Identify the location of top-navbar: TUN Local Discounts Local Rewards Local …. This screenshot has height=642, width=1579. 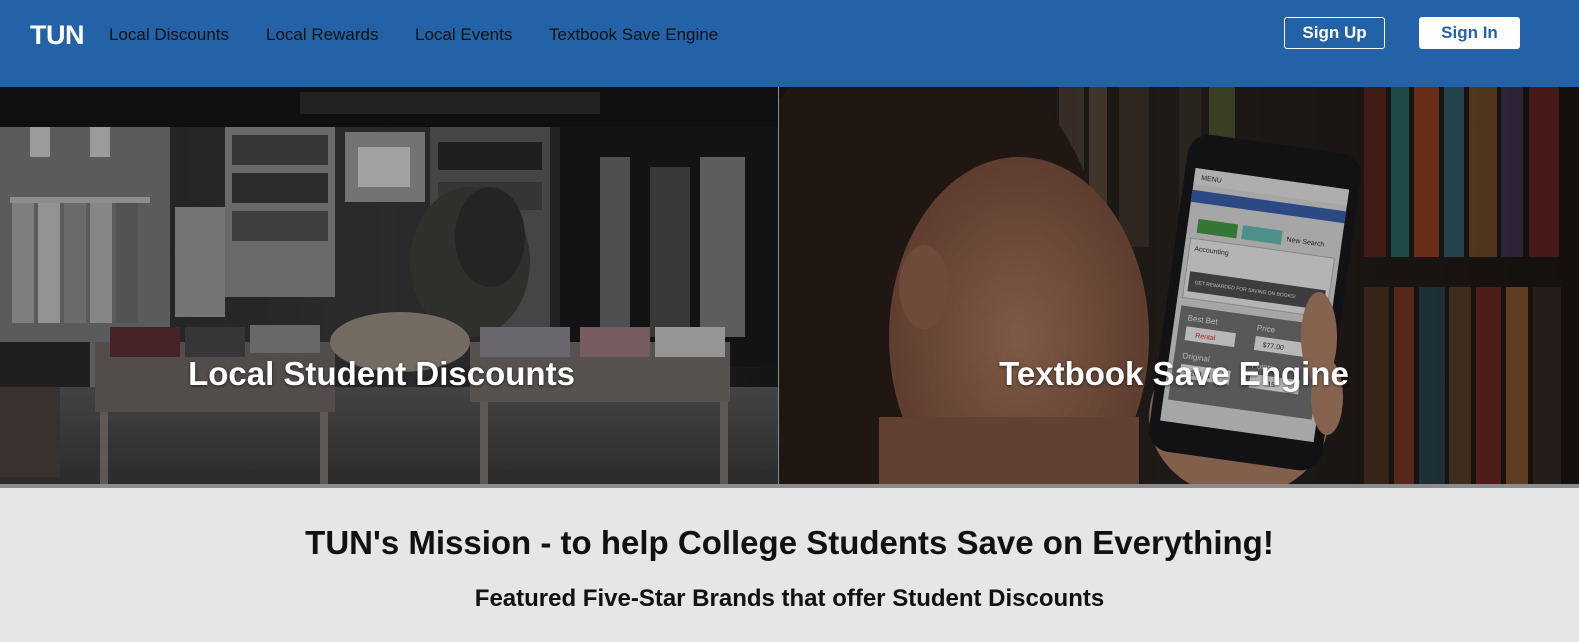
(789, 43).